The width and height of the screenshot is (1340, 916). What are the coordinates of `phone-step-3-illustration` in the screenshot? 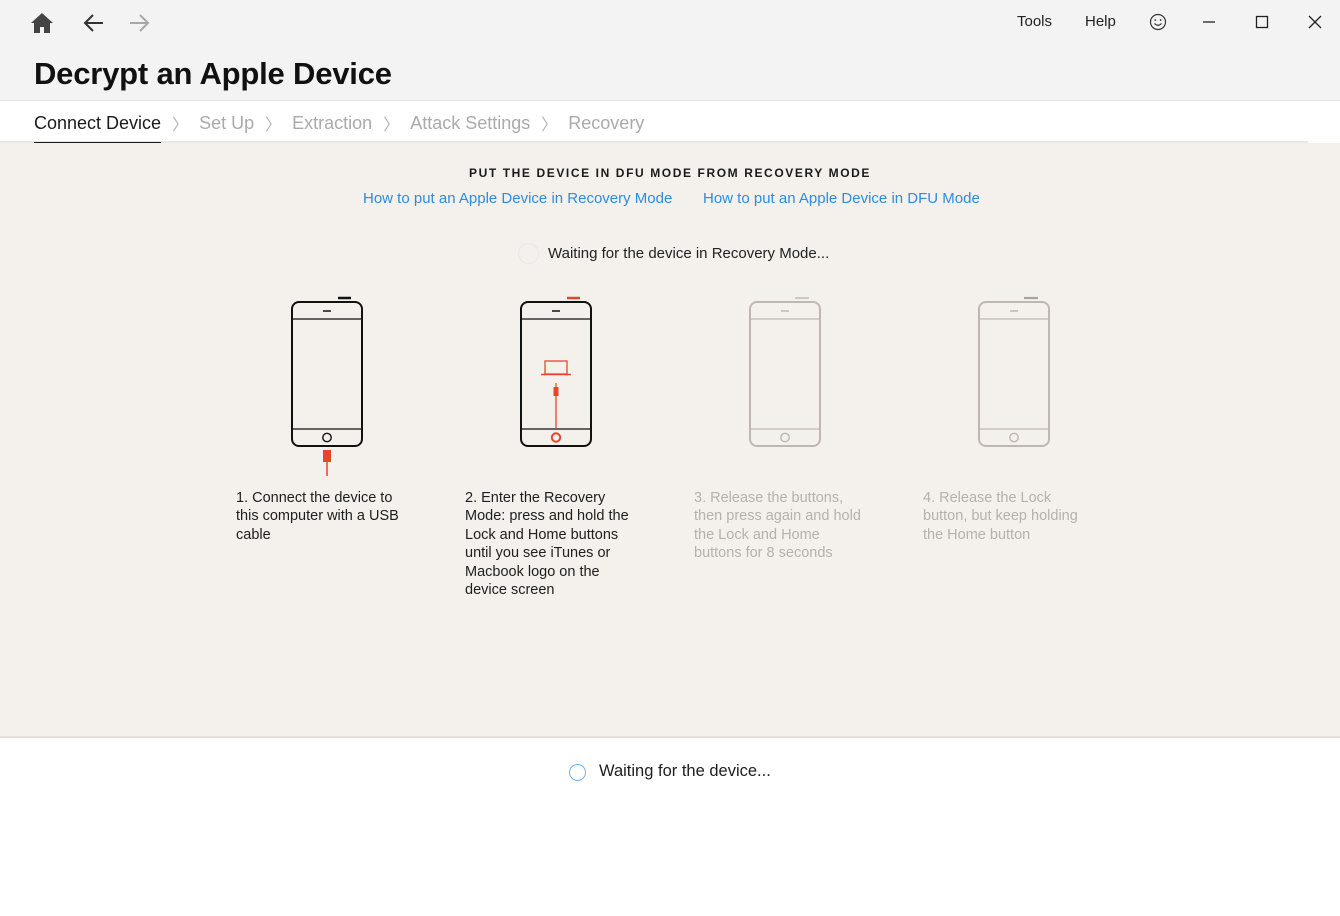 It's located at (785, 372).